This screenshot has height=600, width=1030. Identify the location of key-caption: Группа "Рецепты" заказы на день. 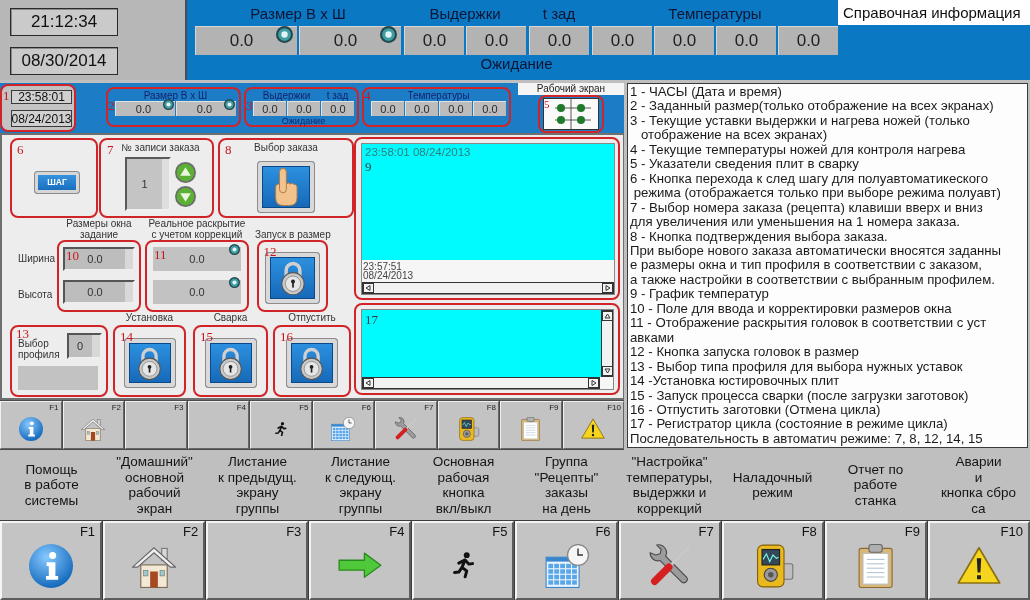
(566, 485).